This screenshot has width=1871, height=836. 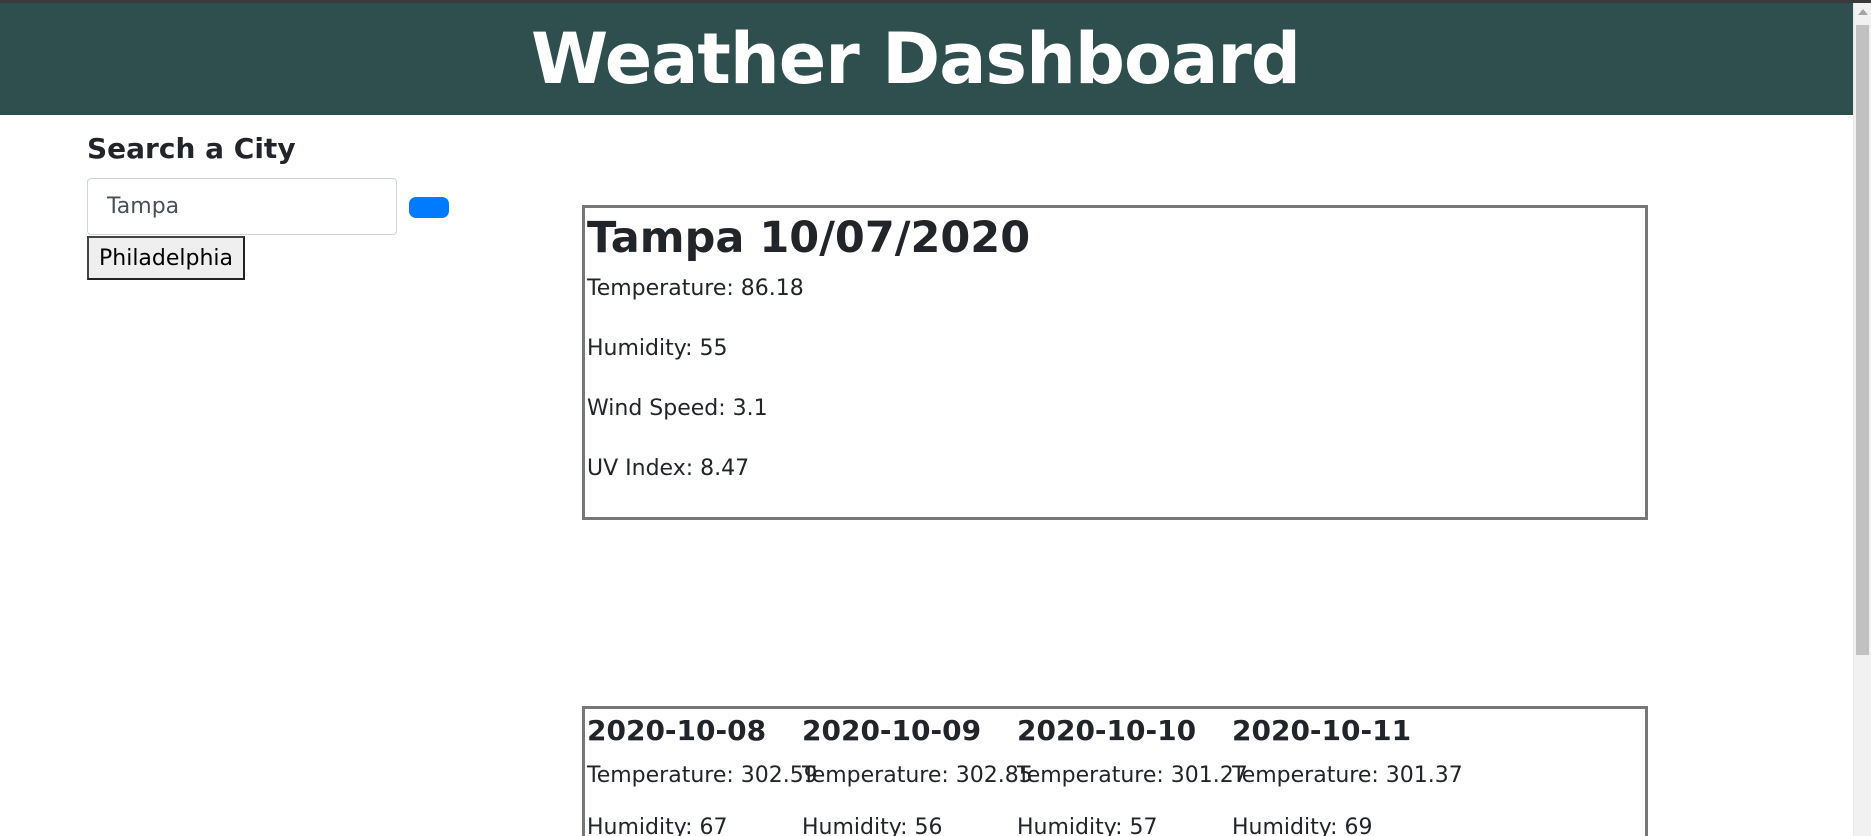 I want to click on forecast-humidity: Humidity: 69, so click(x=1302, y=825).